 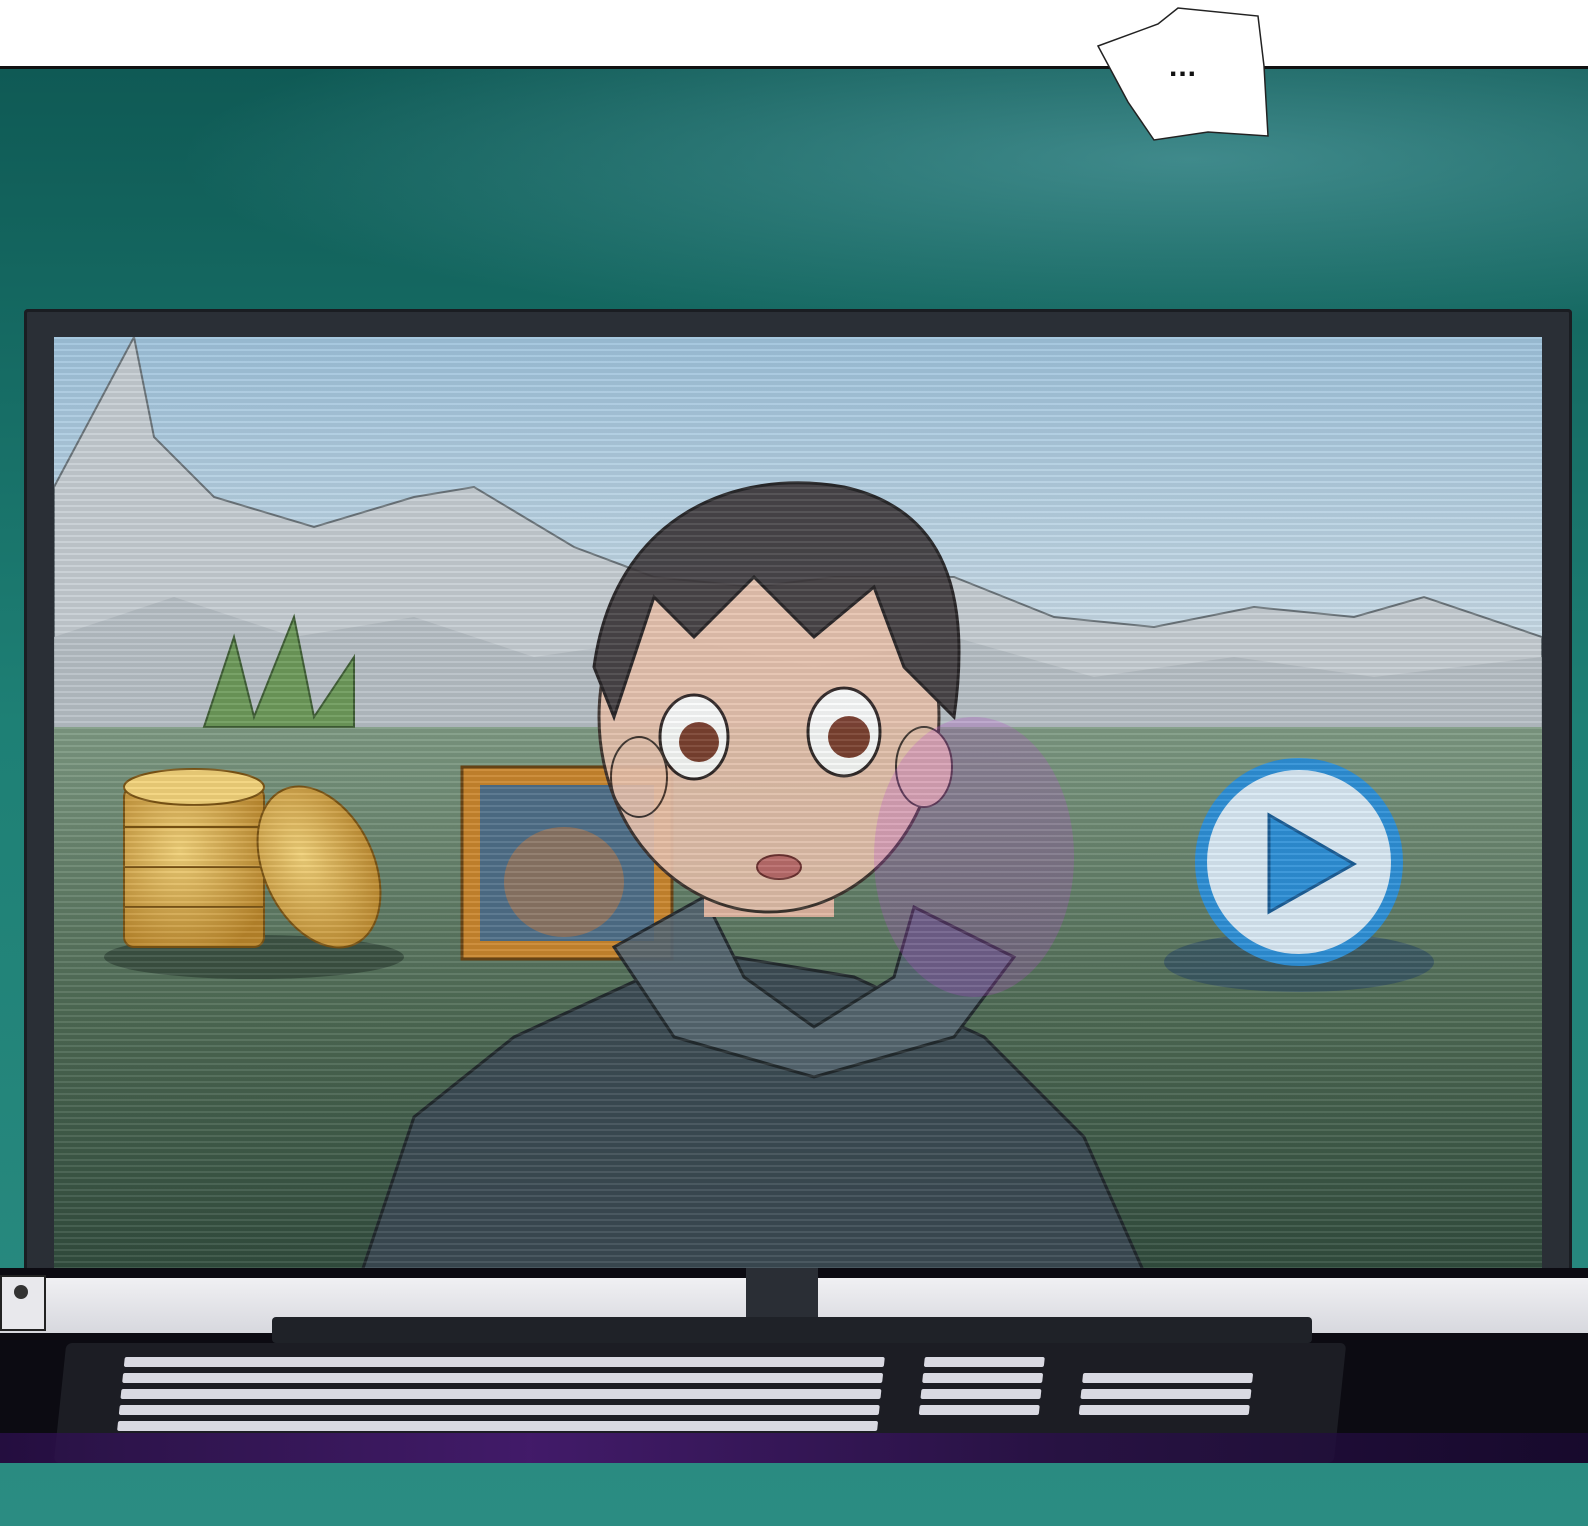 I want to click on speaker-icon, so click(x=23, y=1303).